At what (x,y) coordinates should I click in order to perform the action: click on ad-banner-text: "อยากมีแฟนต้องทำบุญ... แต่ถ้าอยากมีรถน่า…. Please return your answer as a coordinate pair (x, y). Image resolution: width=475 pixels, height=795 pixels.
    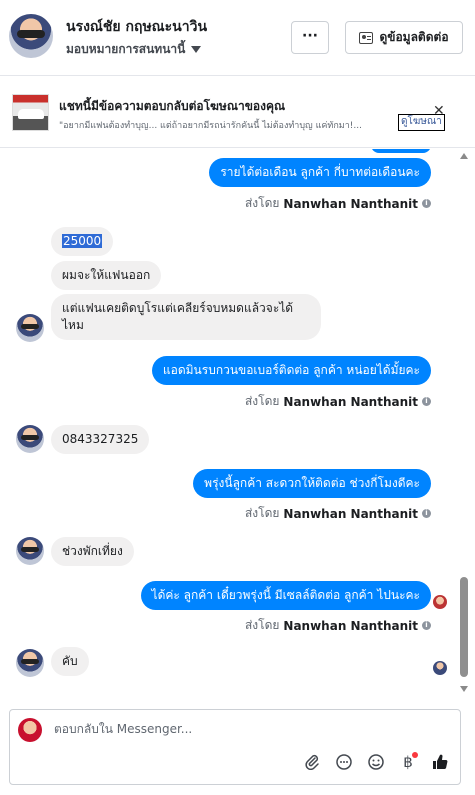
    Looking at the image, I should click on (210, 126).